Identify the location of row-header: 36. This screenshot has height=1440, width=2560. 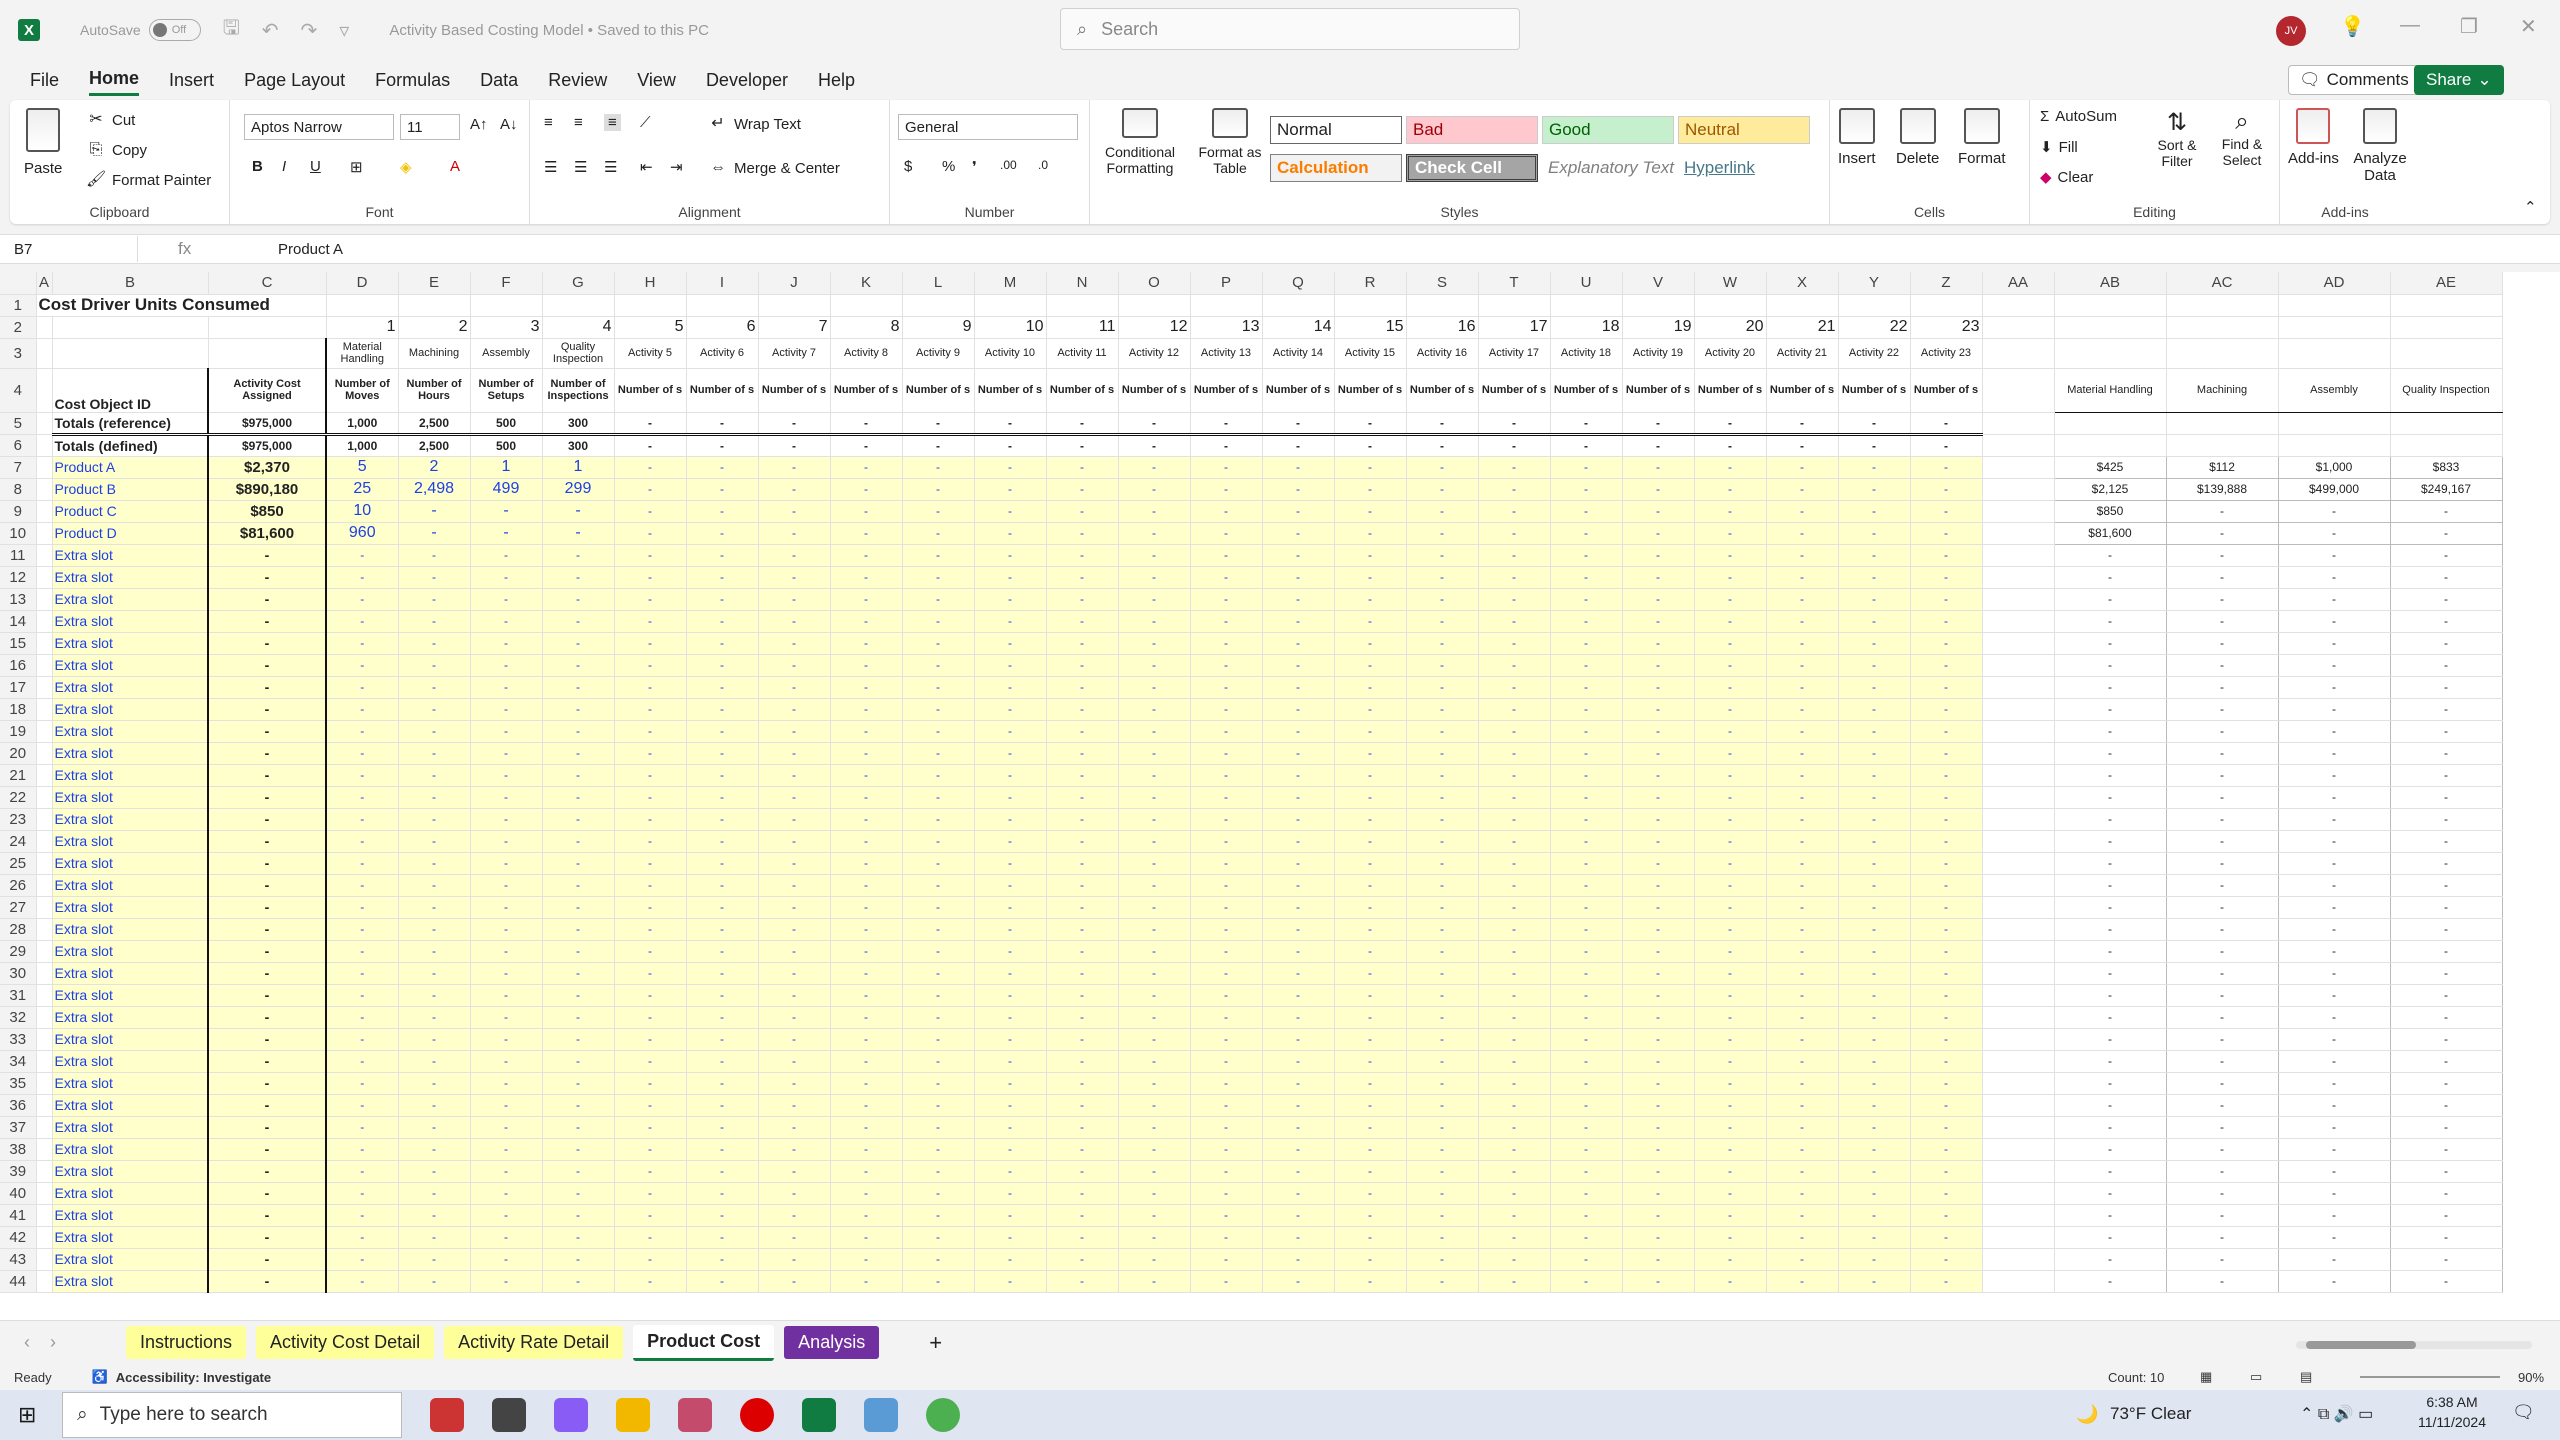
(18, 1105).